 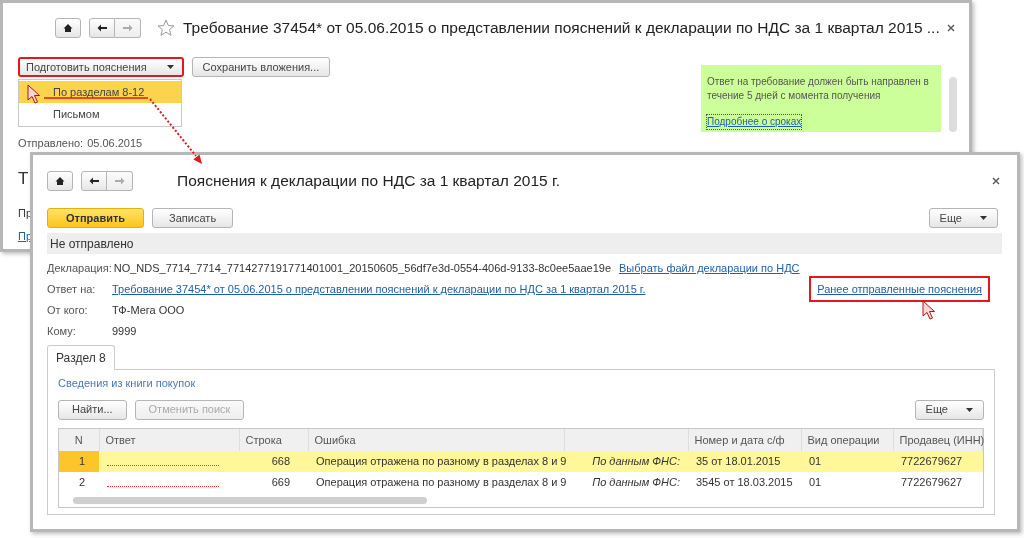 I want to click on column-header: Вид операции, so click(x=847, y=439).